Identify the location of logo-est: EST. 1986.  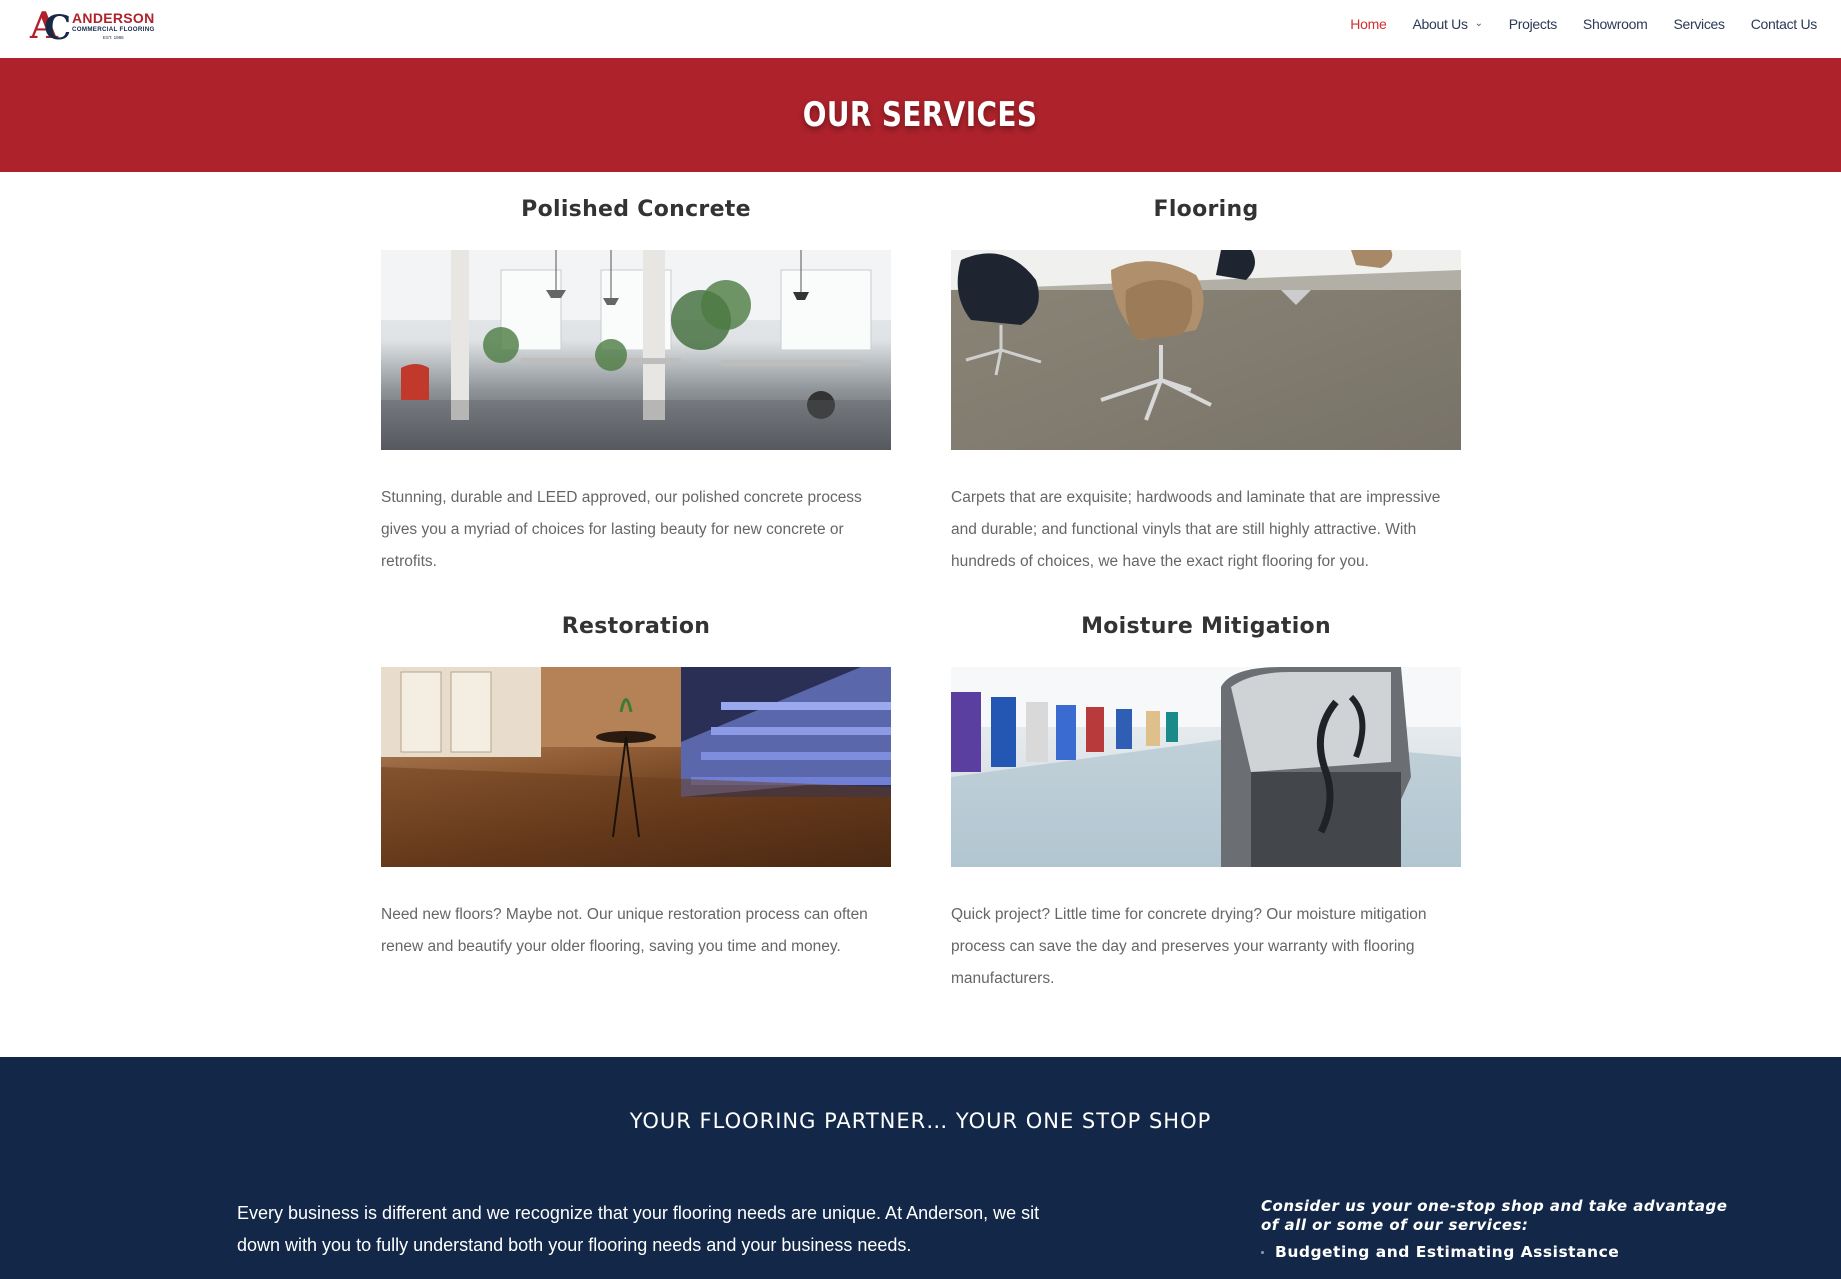
(113, 38).